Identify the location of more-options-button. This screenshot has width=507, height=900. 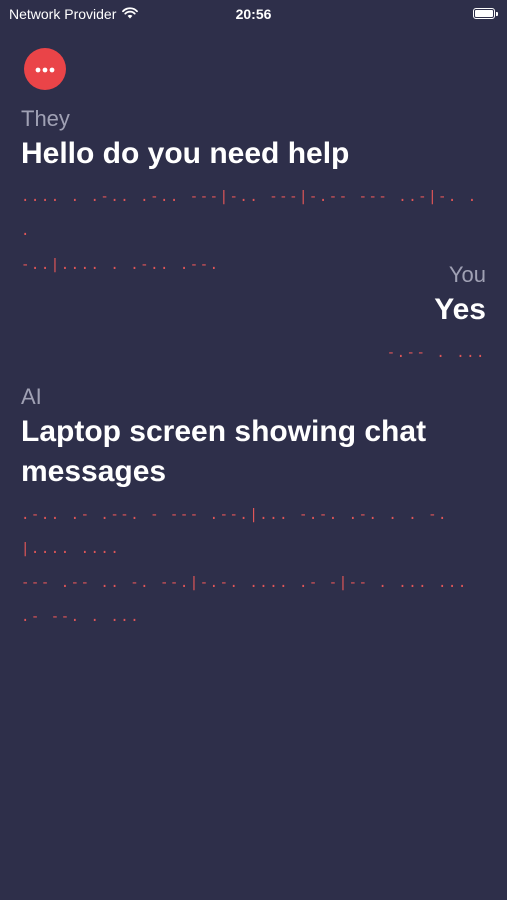
(45, 69).